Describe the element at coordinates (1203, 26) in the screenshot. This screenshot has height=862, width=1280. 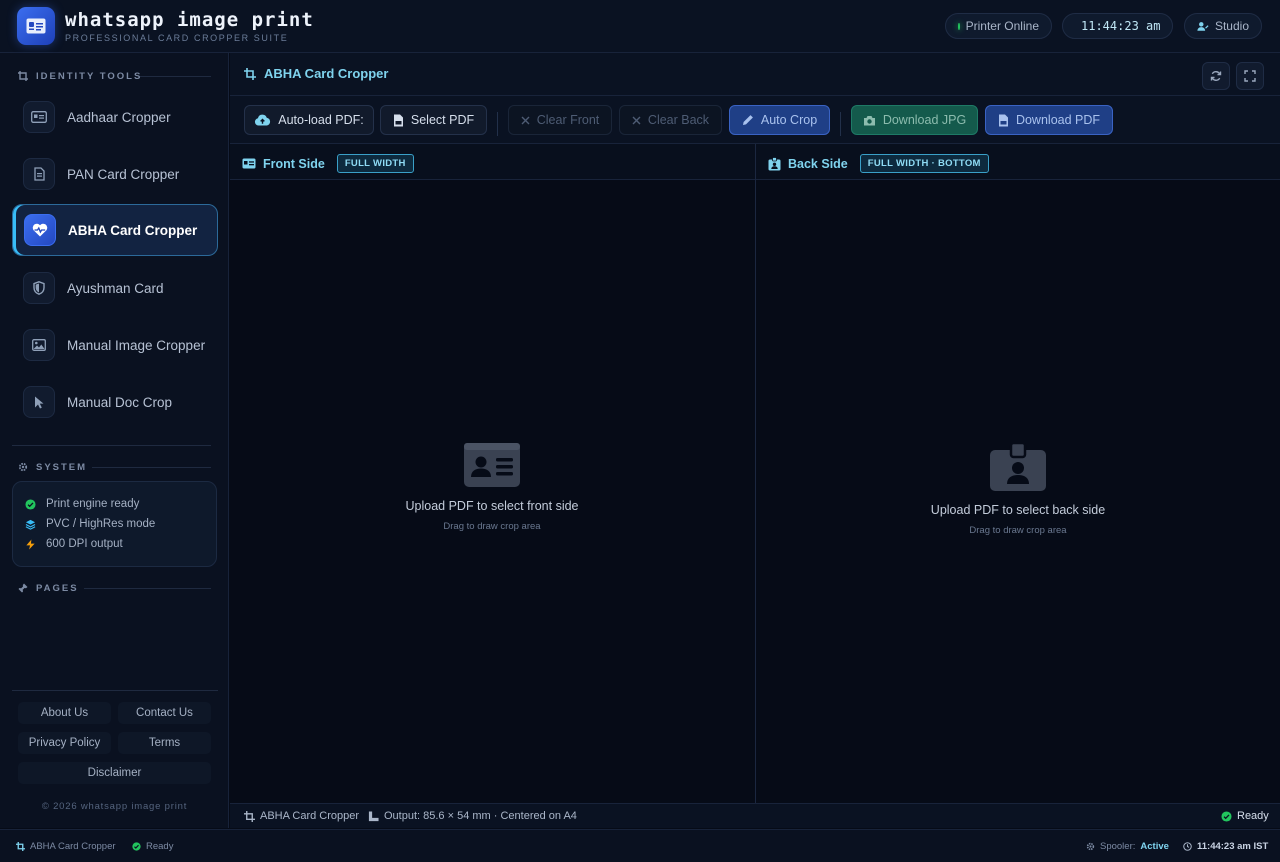
I see `user-edit-icon` at that location.